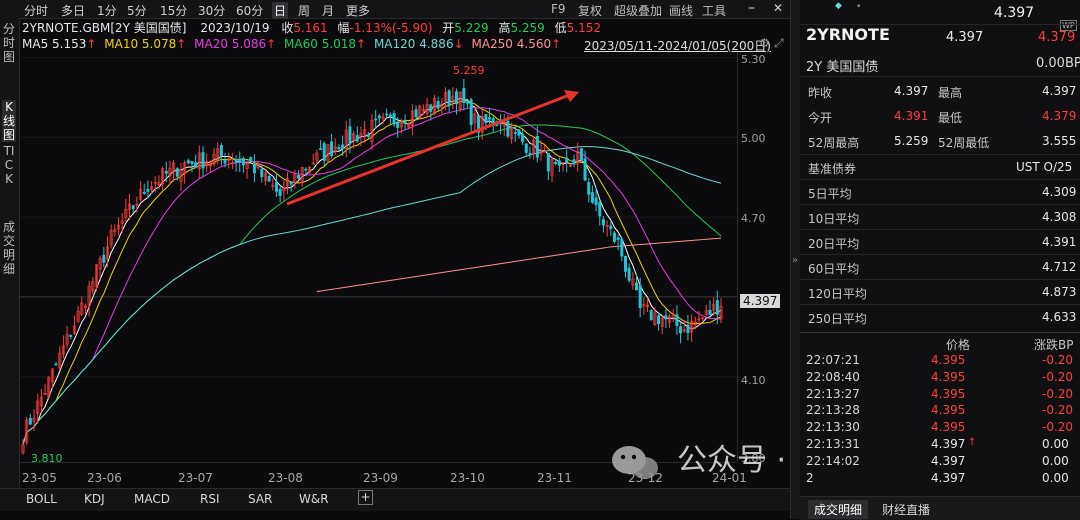  I want to click on vtab-trade-detail: 成交明细, so click(9, 248).